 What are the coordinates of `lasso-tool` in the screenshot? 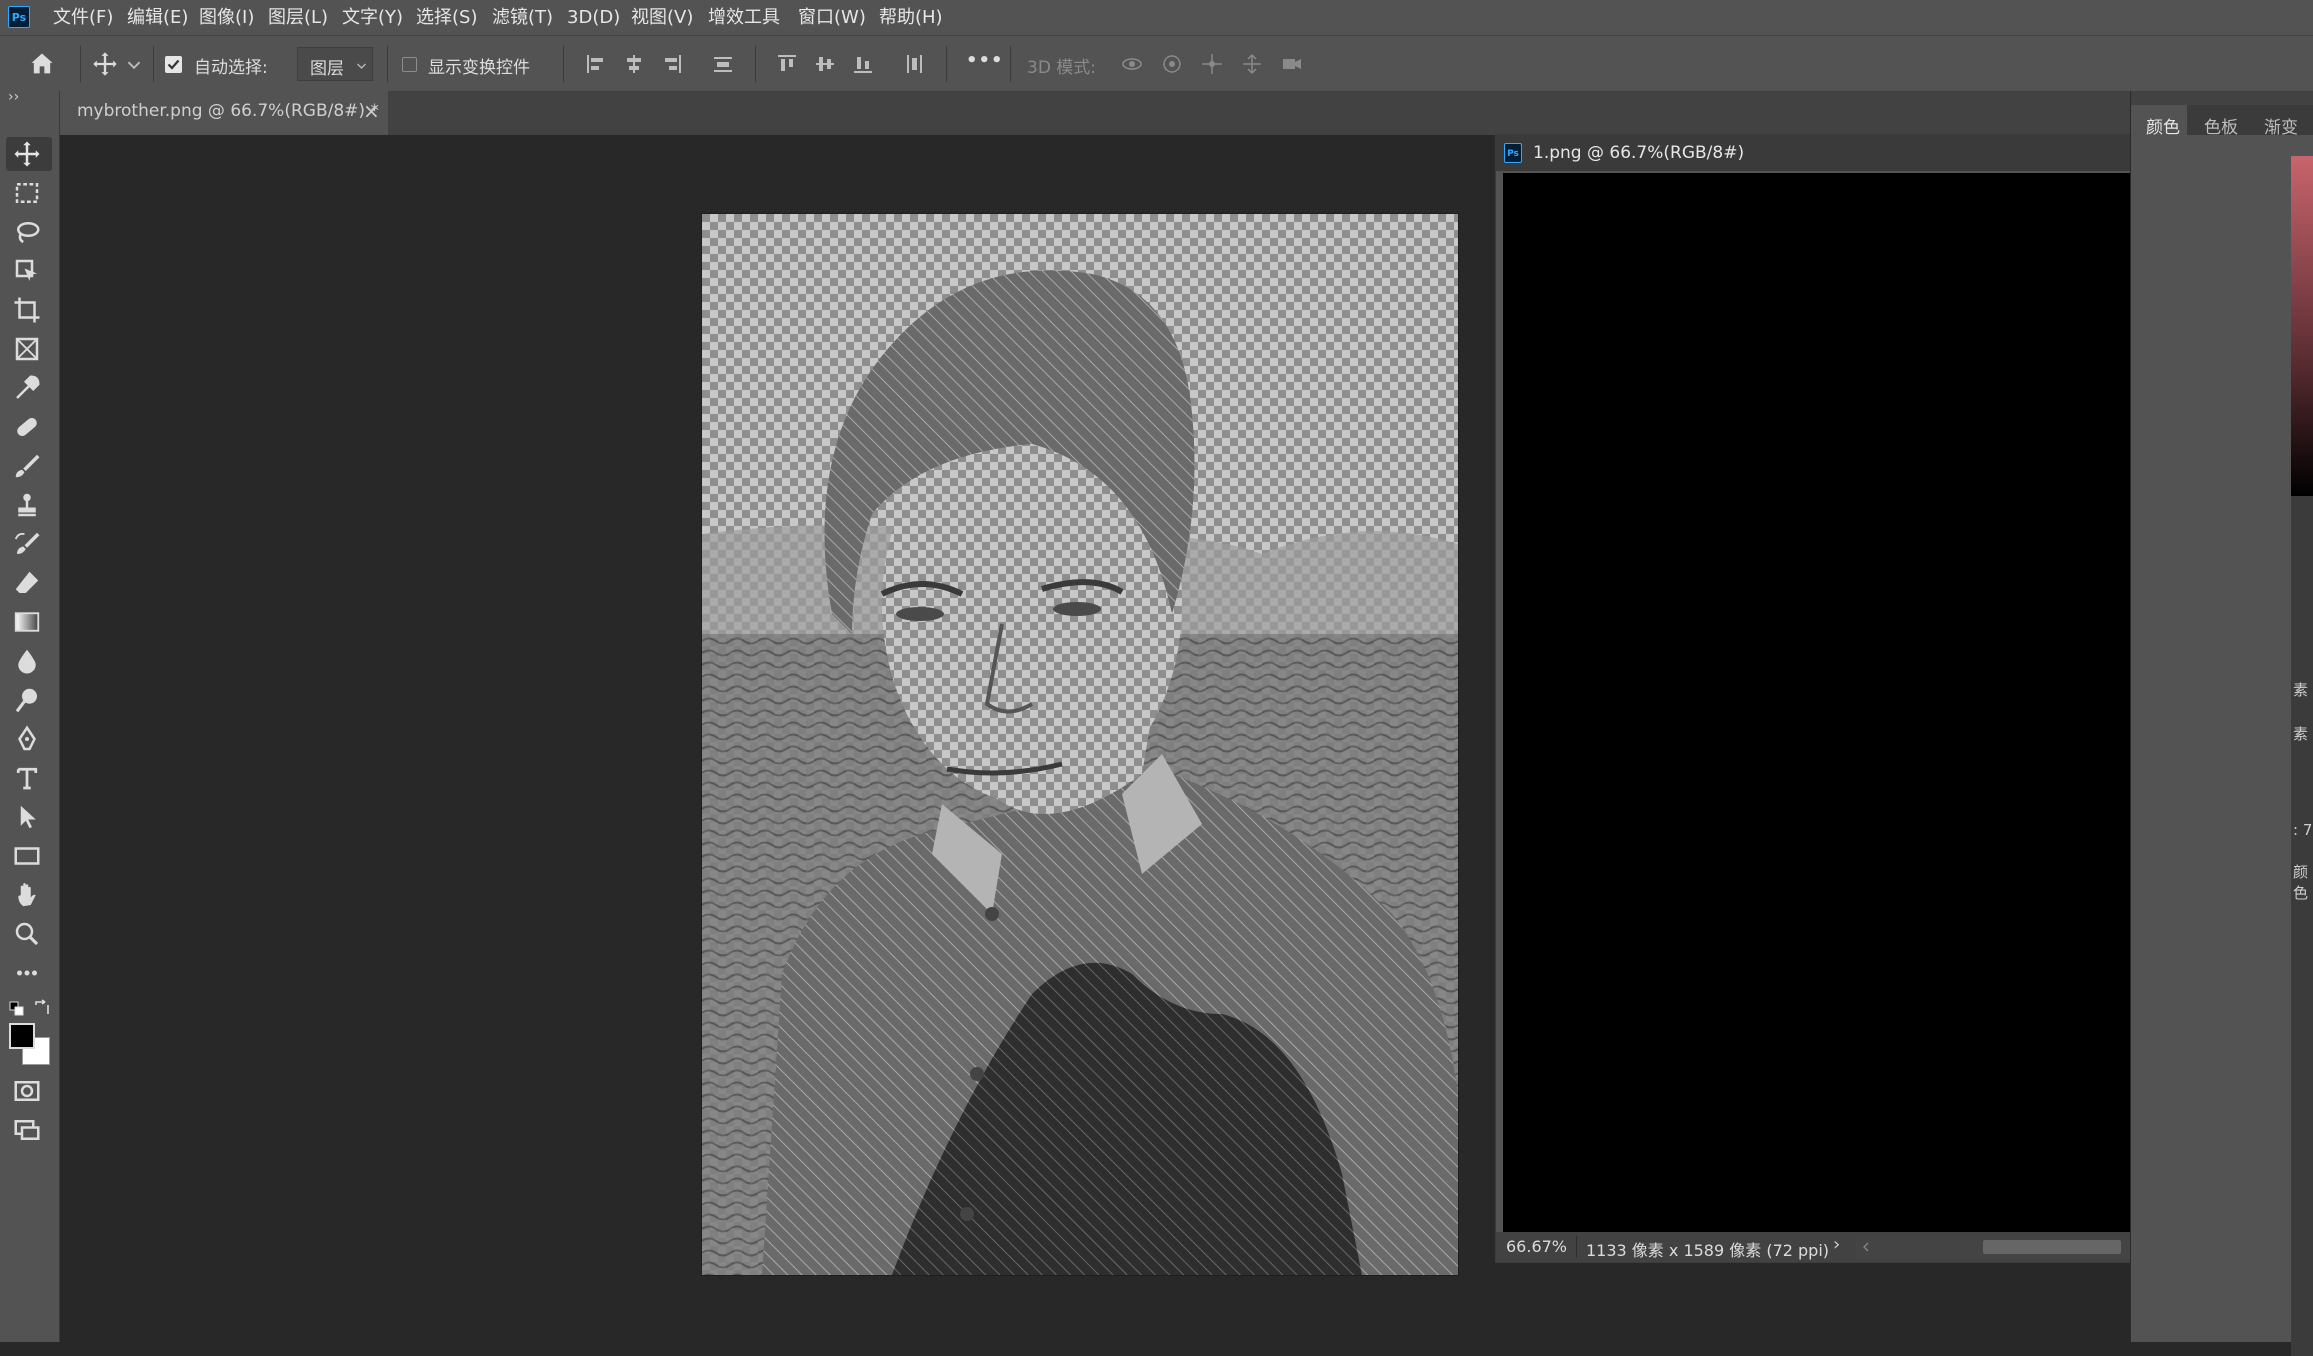 It's located at (30, 232).